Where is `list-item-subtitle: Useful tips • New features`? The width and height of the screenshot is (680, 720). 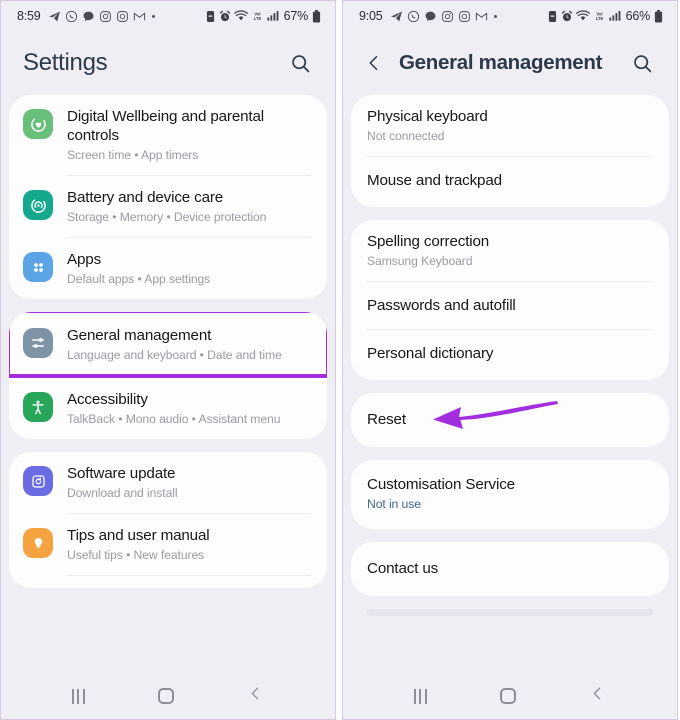
list-item-subtitle: Useful tips • New features is located at coordinates (136, 555).